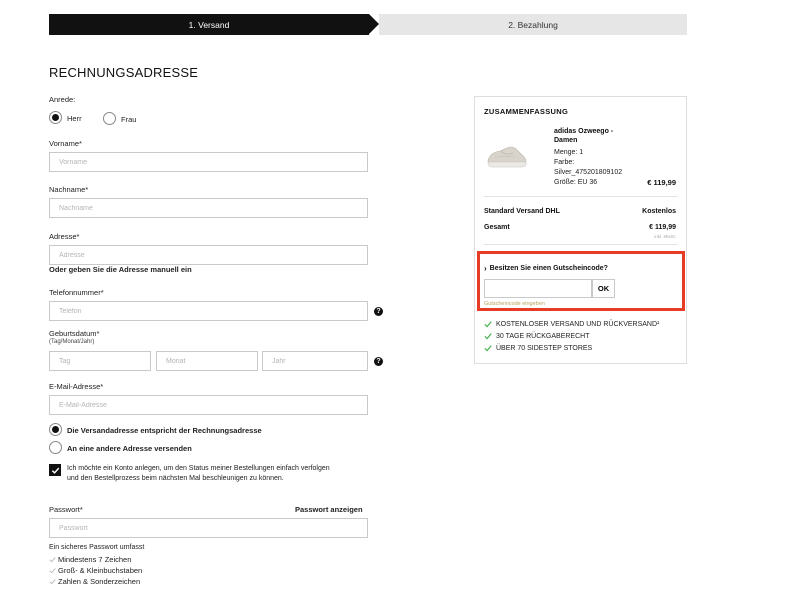  What do you see at coordinates (594, 136) in the screenshot?
I see `product-name: adidas Ozweego - Damen` at bounding box center [594, 136].